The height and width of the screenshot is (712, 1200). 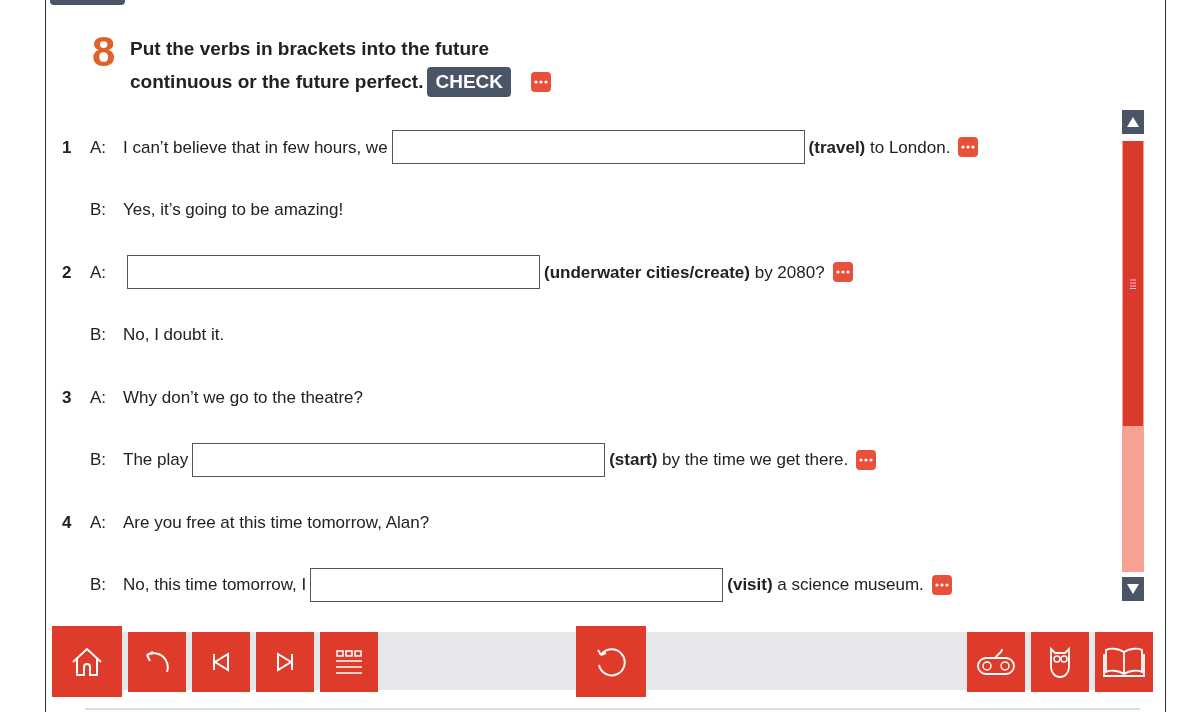 I want to click on scrollbar-thumb, so click(x=1133, y=283).